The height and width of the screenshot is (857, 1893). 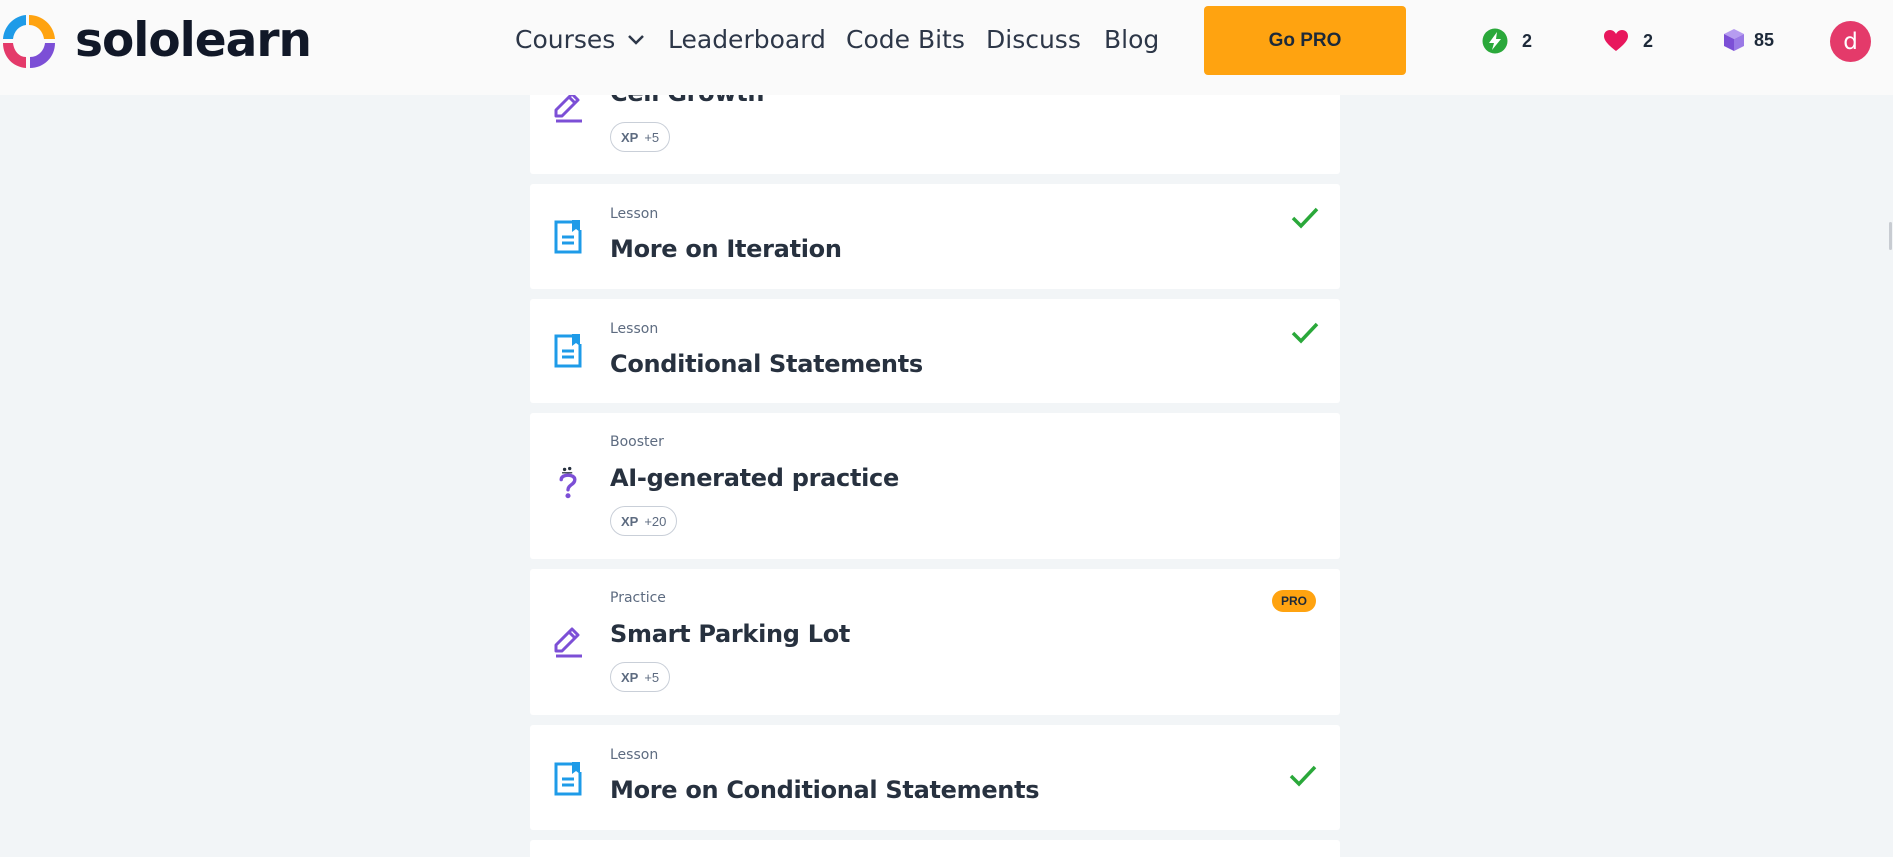 I want to click on avatar: d, so click(x=1850, y=41).